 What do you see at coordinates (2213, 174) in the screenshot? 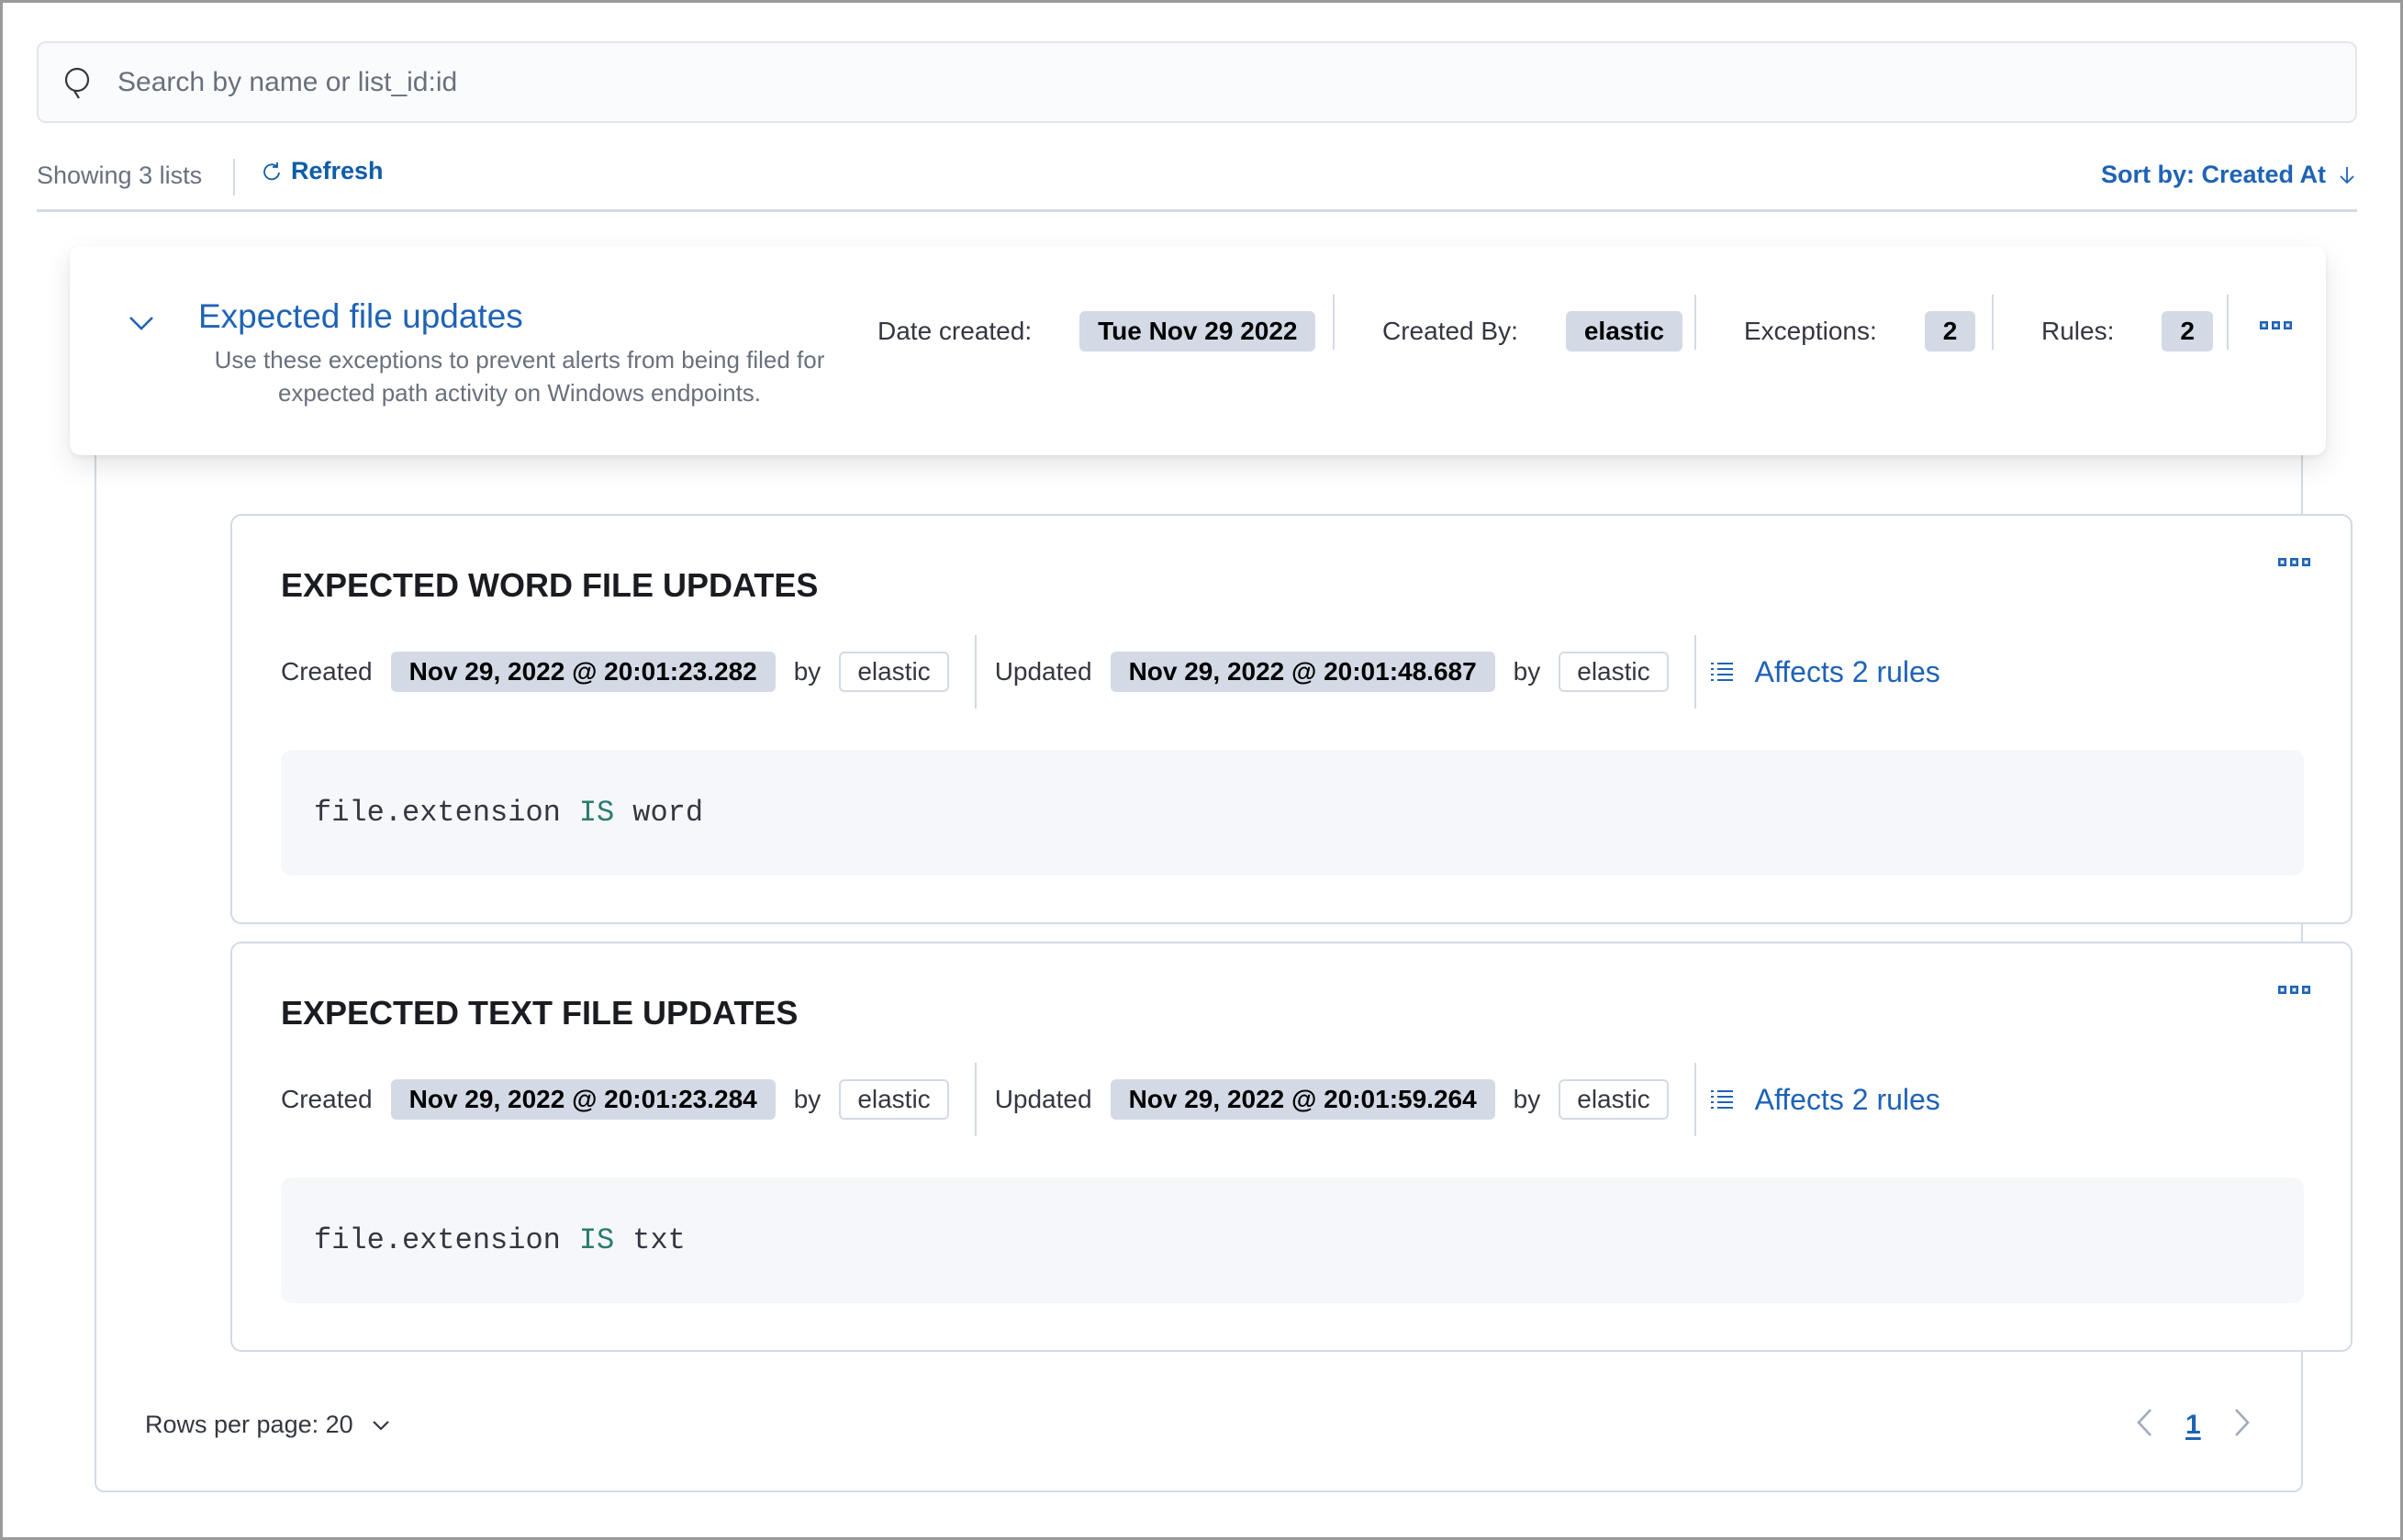
I see `sort-label: Sort by: Created At` at bounding box center [2213, 174].